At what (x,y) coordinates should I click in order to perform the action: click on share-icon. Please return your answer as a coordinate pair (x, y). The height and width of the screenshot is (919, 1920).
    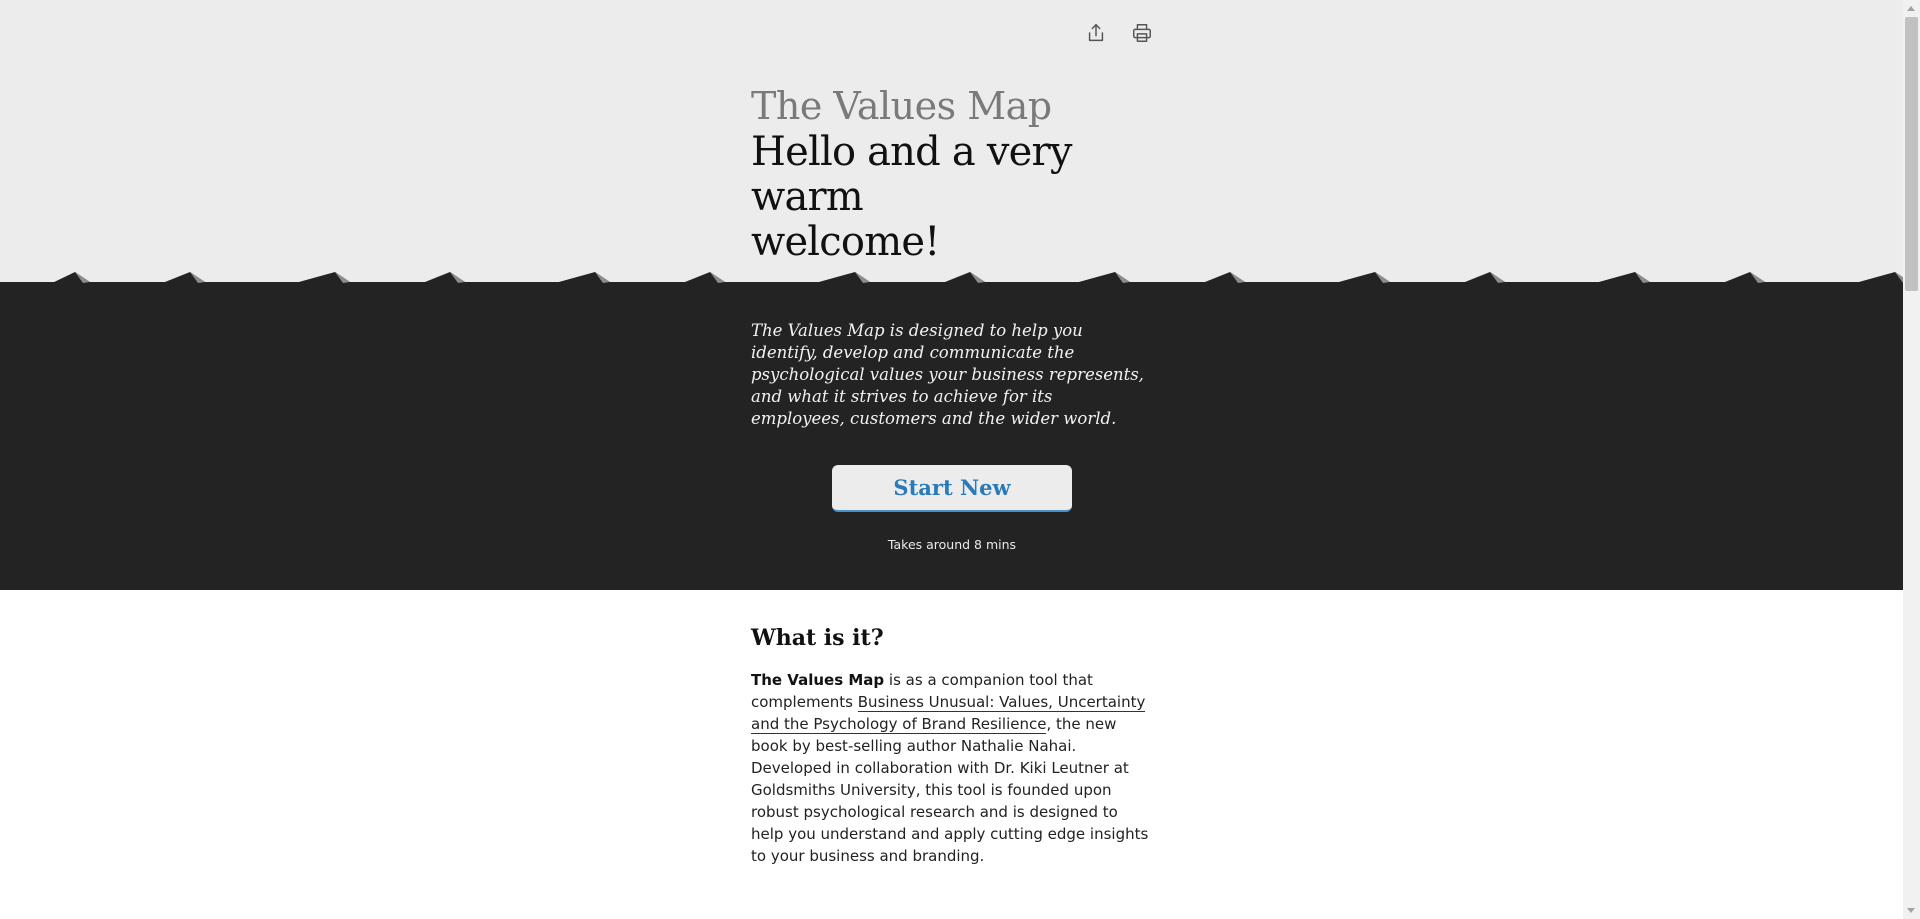
    Looking at the image, I should click on (1096, 33).